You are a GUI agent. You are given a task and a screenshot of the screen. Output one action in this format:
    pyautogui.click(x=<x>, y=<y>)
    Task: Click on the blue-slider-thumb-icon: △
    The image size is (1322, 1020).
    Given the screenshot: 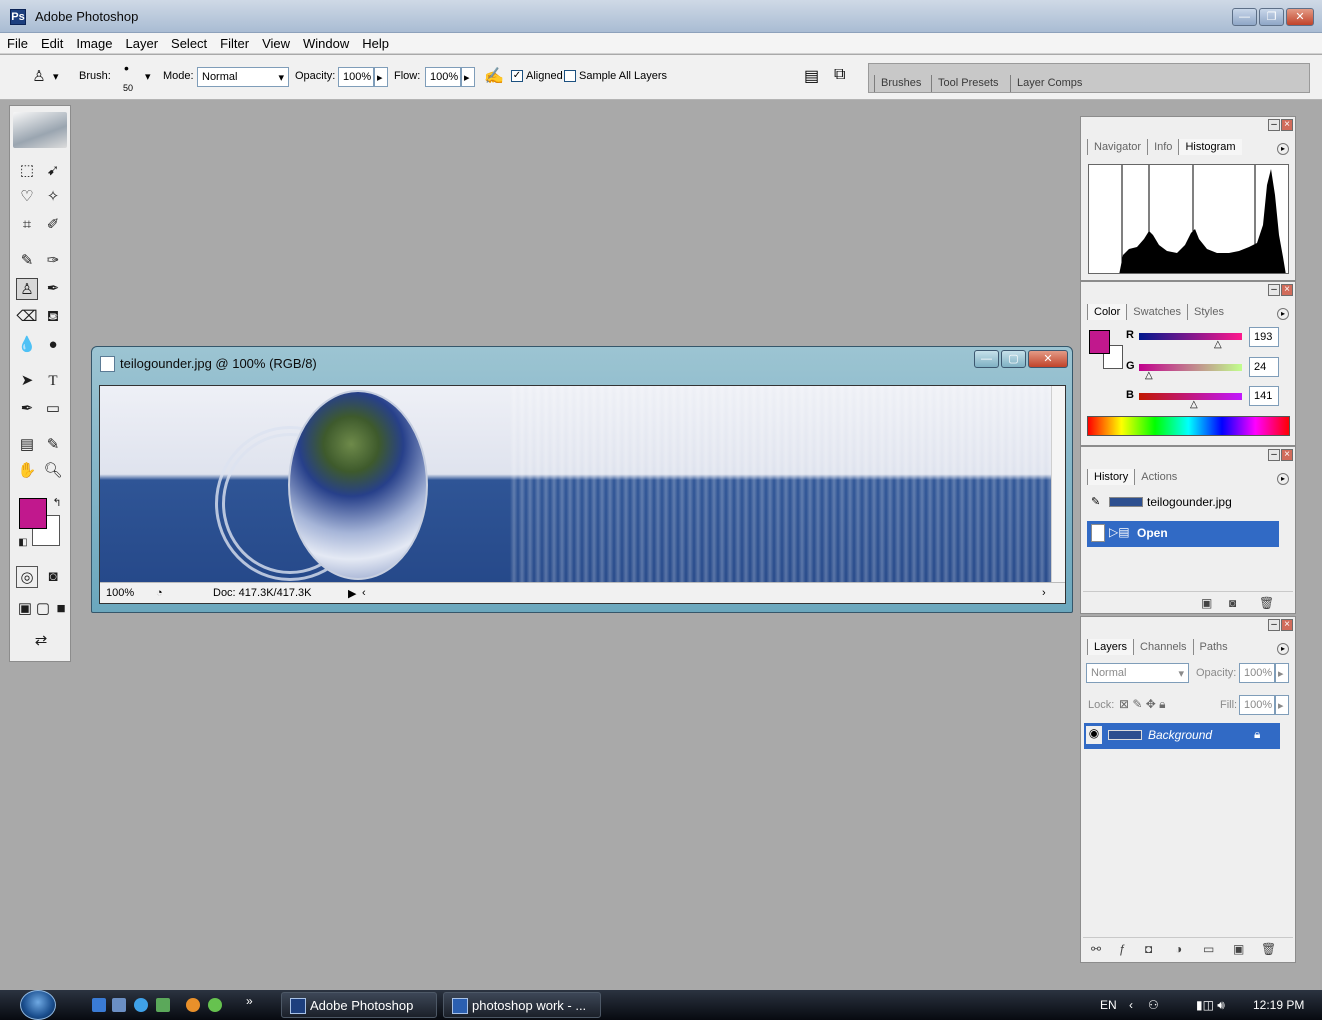 What is the action you would take?
    pyautogui.click(x=1194, y=404)
    